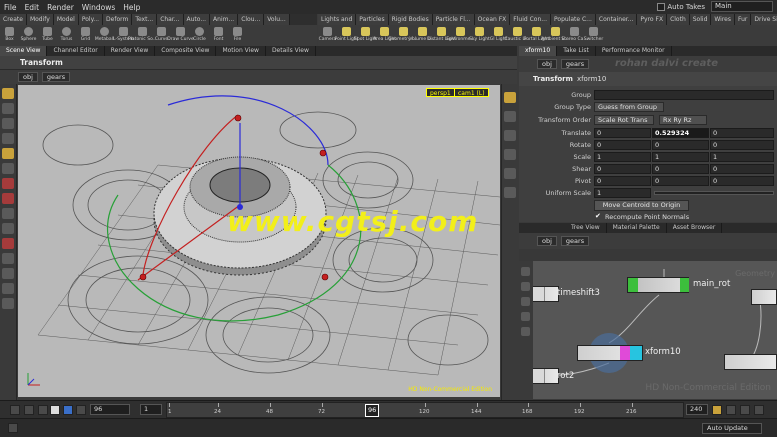 This screenshot has height=437, width=777. What do you see at coordinates (76, 51) in the screenshot?
I see `tab-channel-editor: Channel Editor` at bounding box center [76, 51].